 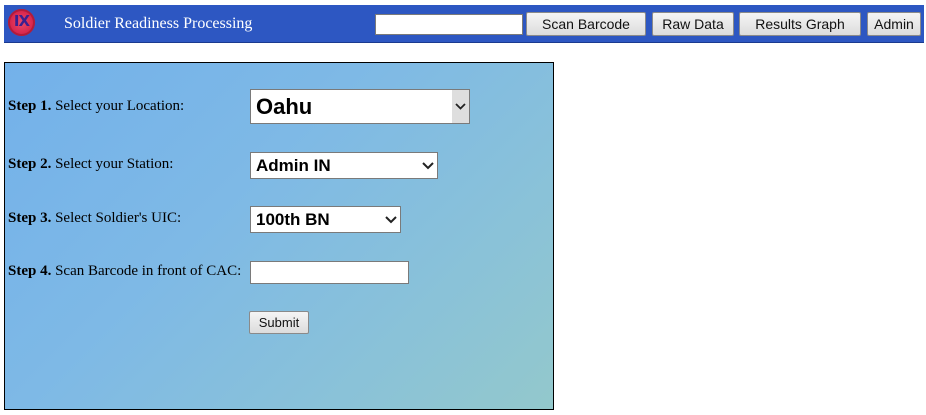 What do you see at coordinates (158, 23) in the screenshot?
I see `app-title: Soldier Readiness Processing` at bounding box center [158, 23].